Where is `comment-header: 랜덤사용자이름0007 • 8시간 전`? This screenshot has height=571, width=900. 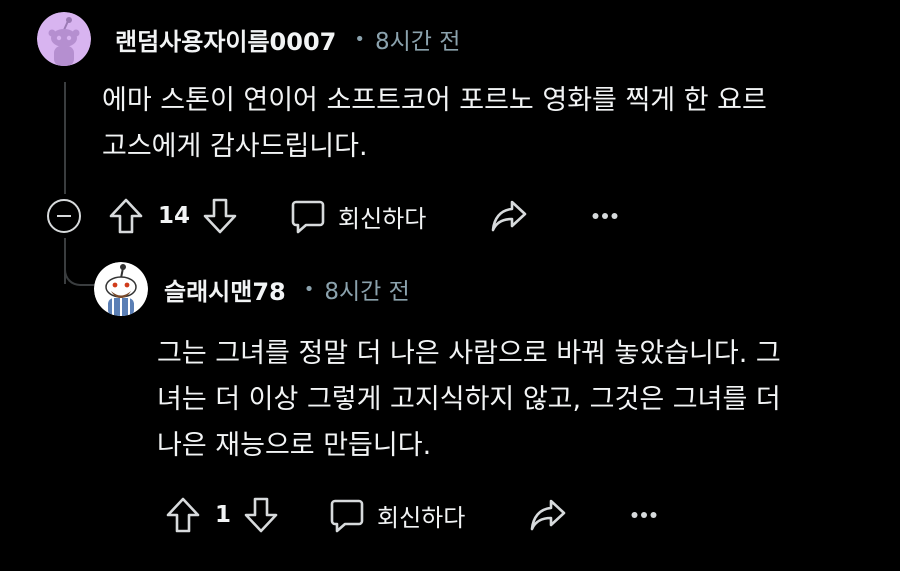 comment-header: 랜덤사용자이름0007 • 8시간 전 is located at coordinates (248, 39).